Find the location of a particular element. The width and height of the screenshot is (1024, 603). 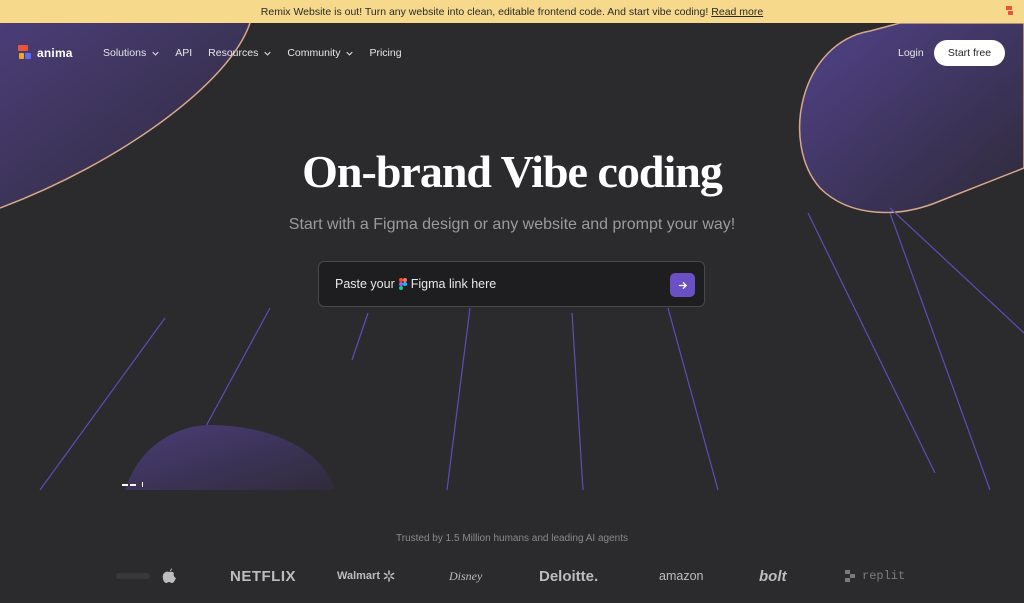

nav-item-label: Resources is located at coordinates (233, 53).